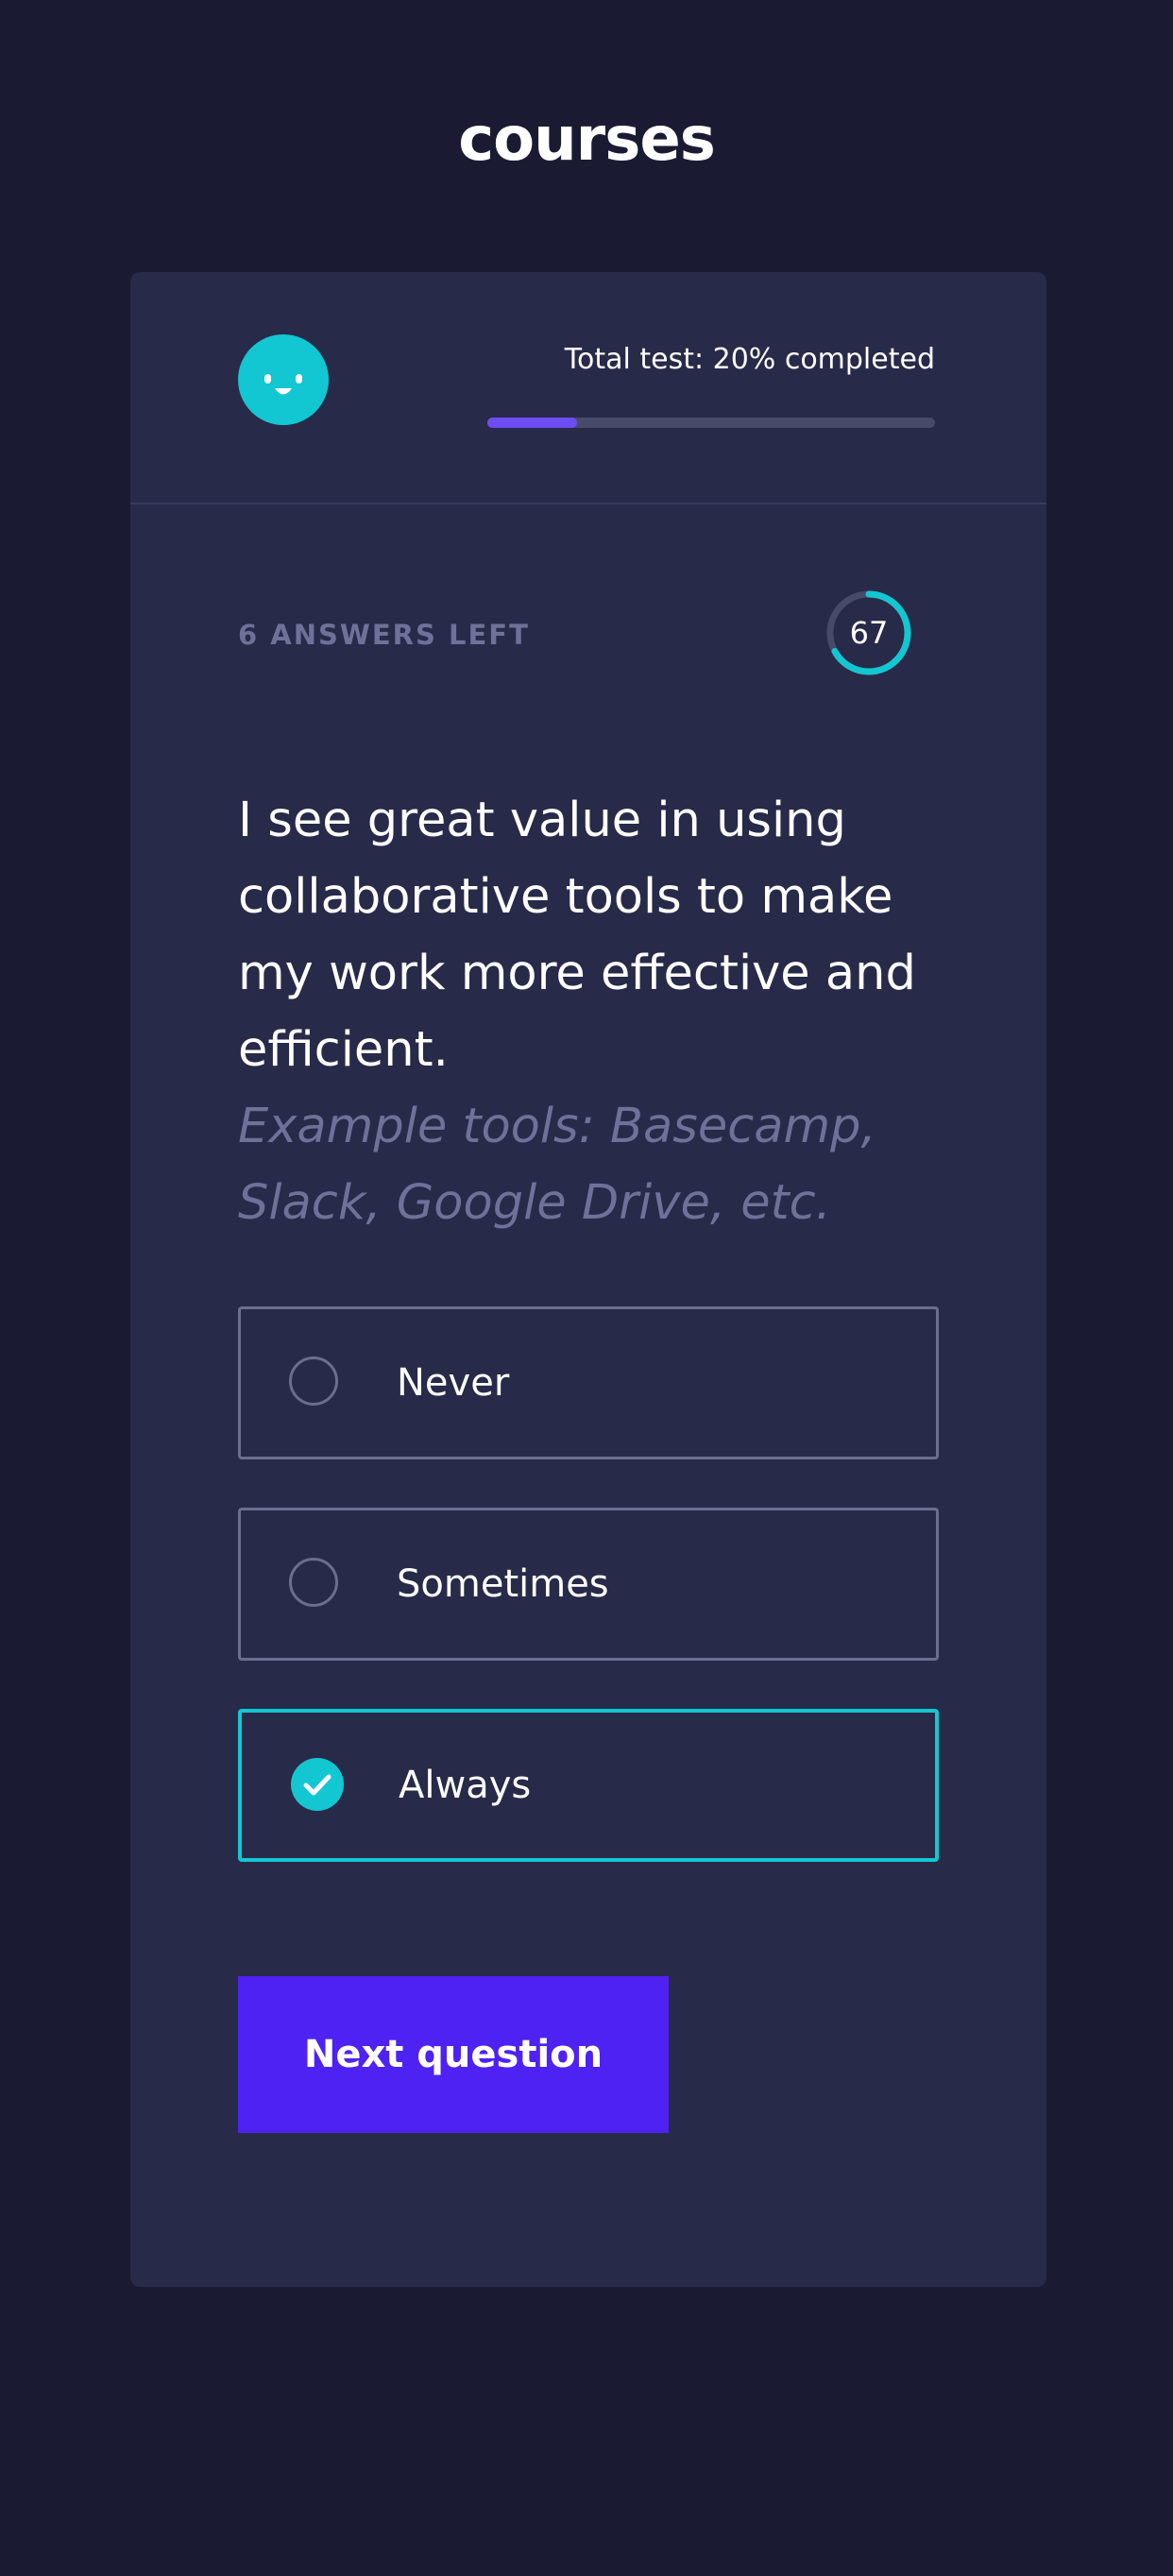  I want to click on answers-left-counter: 6 ANSWERS LEFT, so click(384, 635).